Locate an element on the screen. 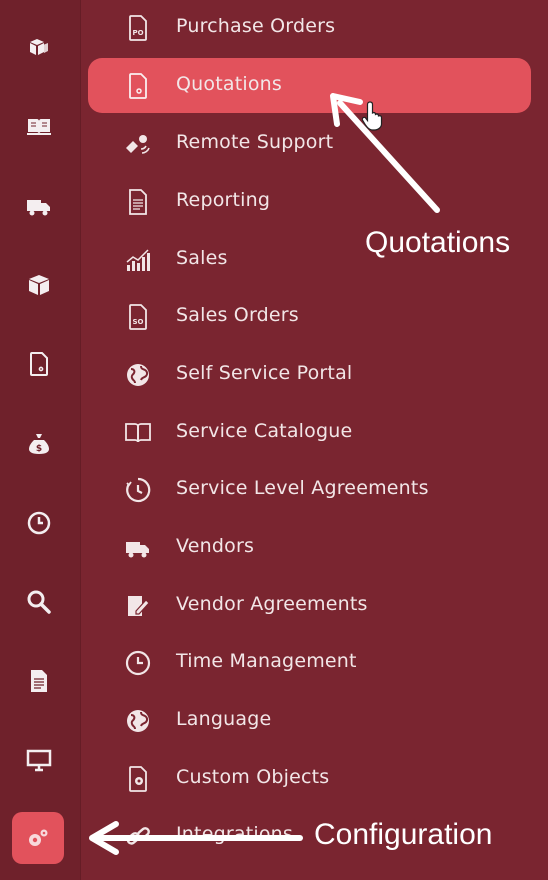 Image resolution: width=548 pixels, height=880 pixels. menu-item-label: Integrations is located at coordinates (234, 834).